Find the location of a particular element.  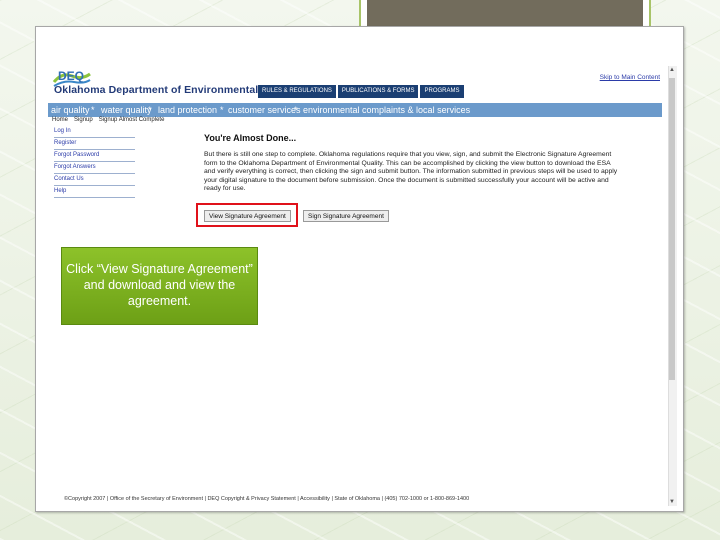

scrollbar-thumb is located at coordinates (672, 229).